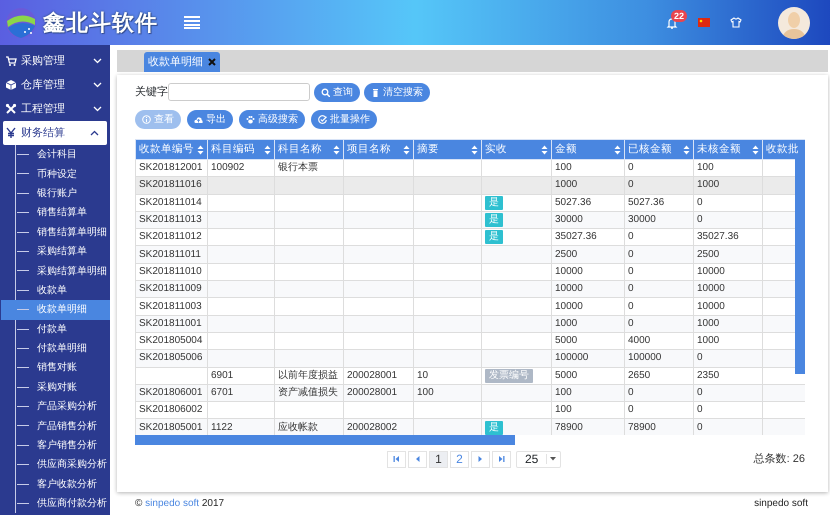 The height and width of the screenshot is (515, 830). I want to click on page-button: 1, so click(438, 459).